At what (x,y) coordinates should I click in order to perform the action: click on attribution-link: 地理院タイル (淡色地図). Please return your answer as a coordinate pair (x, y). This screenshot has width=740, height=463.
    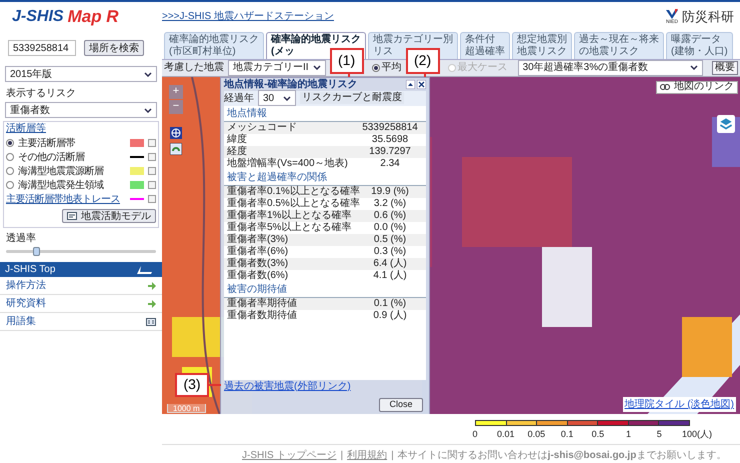
    Looking at the image, I should click on (679, 404).